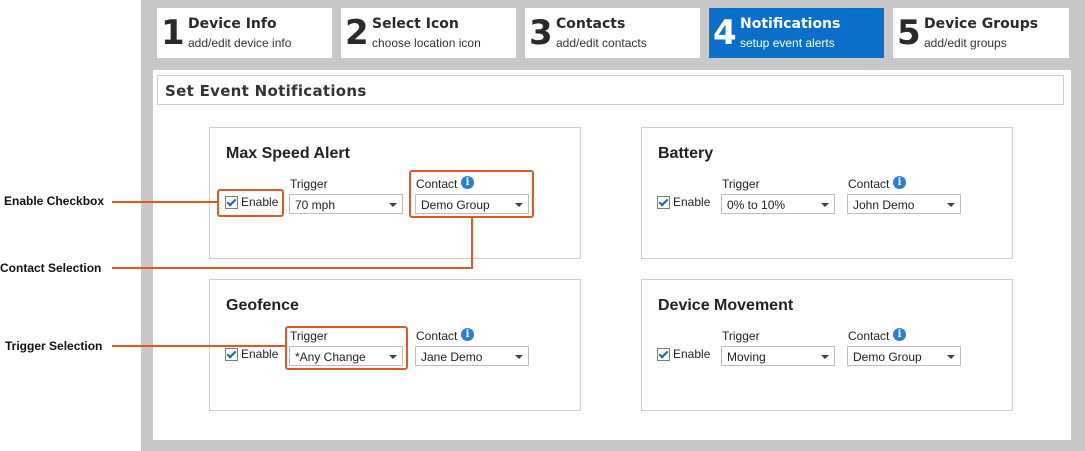  Describe the element at coordinates (173, 33) in the screenshot. I see `step-number: 1` at that location.